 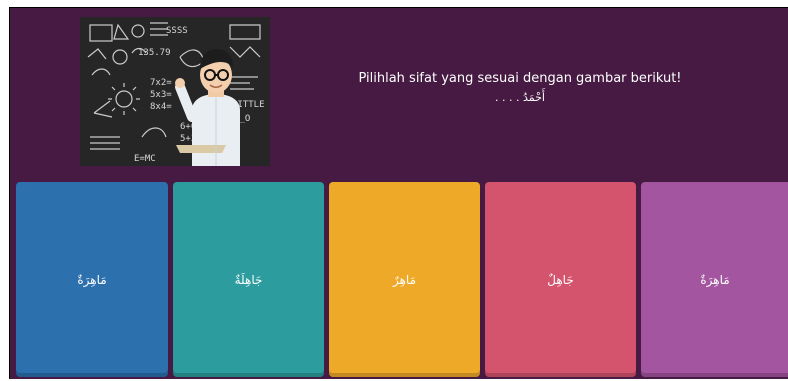 I want to click on answer-option-4: جَاهِلٌ, so click(x=560, y=279).